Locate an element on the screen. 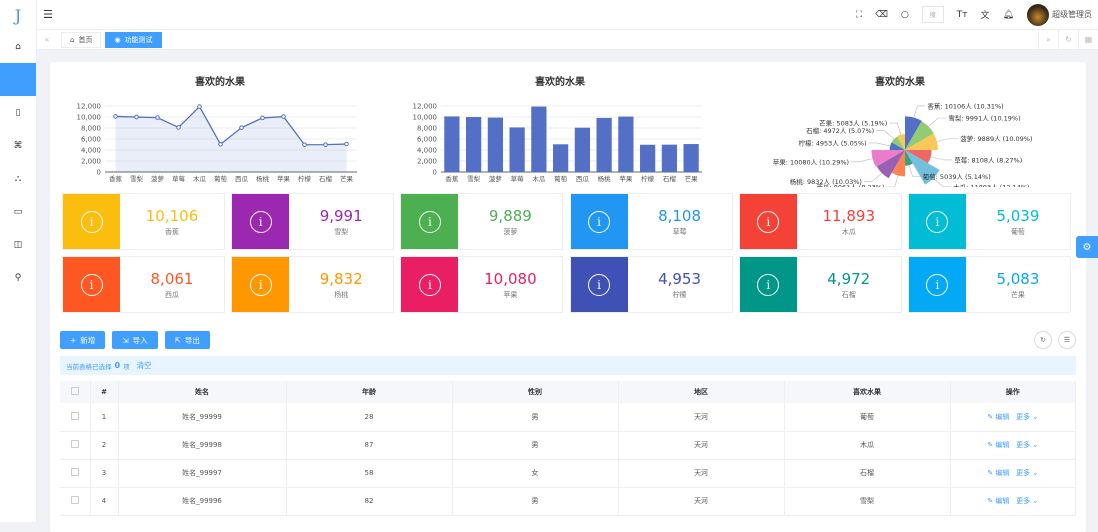 This screenshot has height=532, width=1098. cell: 姓名_99999 is located at coordinates (202, 417).